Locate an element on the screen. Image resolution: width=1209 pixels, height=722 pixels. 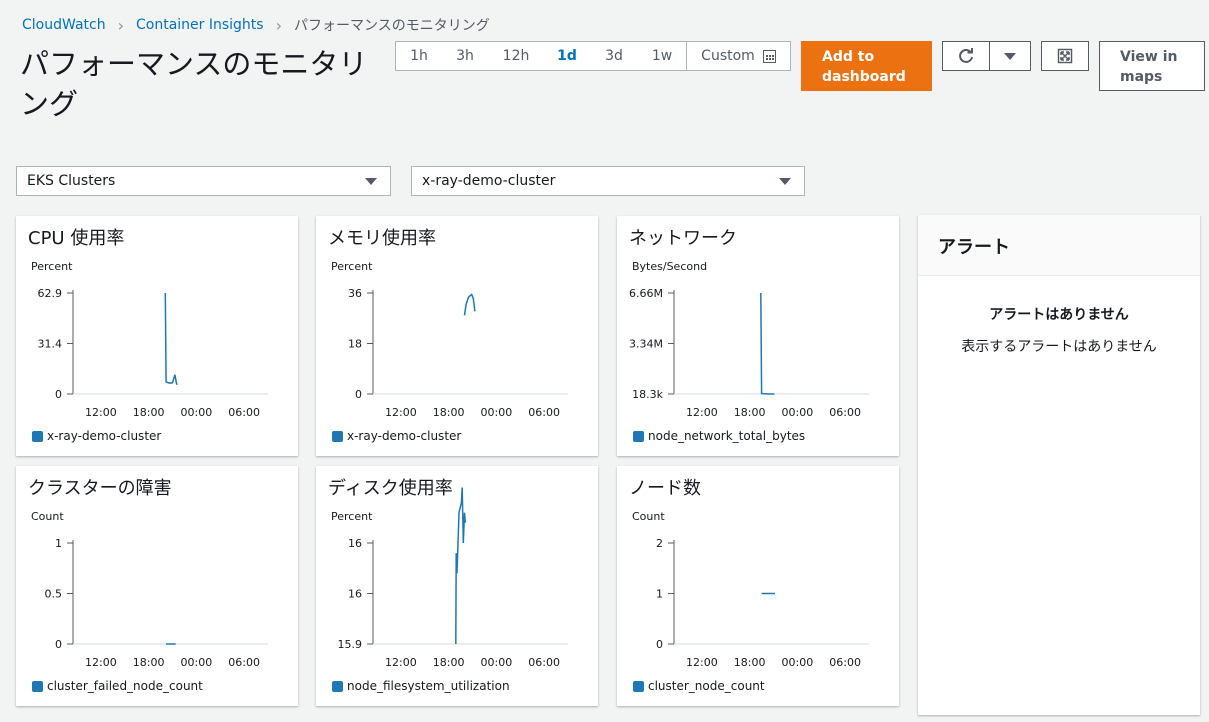
y-tick-label: 18 is located at coordinates (355, 344).